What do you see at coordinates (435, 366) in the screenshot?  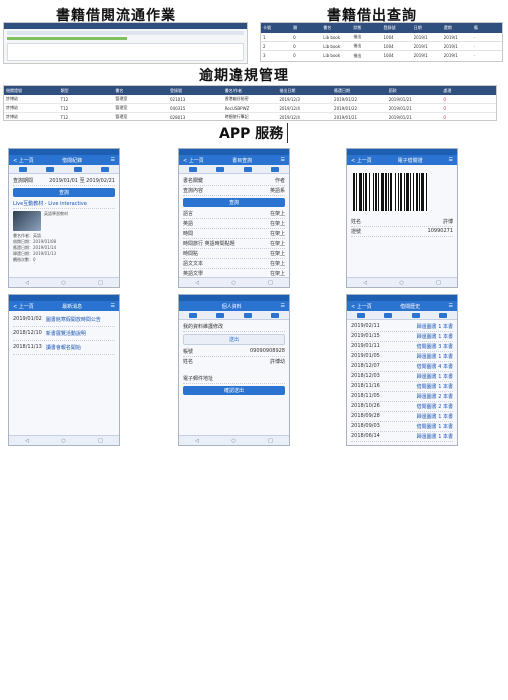 I see `history-action: 借閱圖書 4 本書` at bounding box center [435, 366].